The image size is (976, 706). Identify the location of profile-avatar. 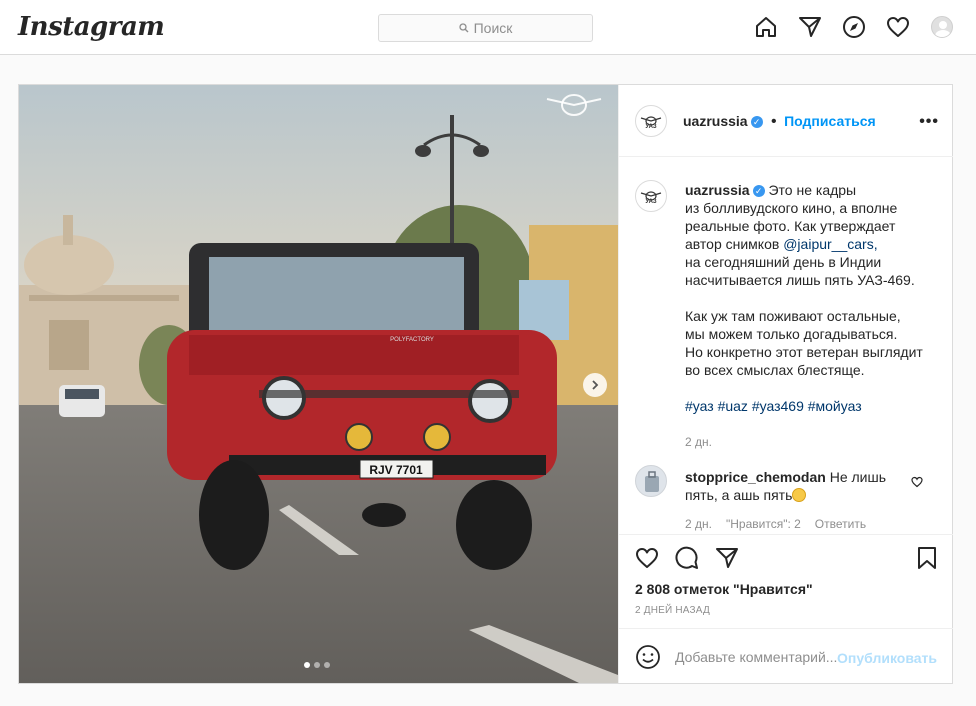
(942, 27).